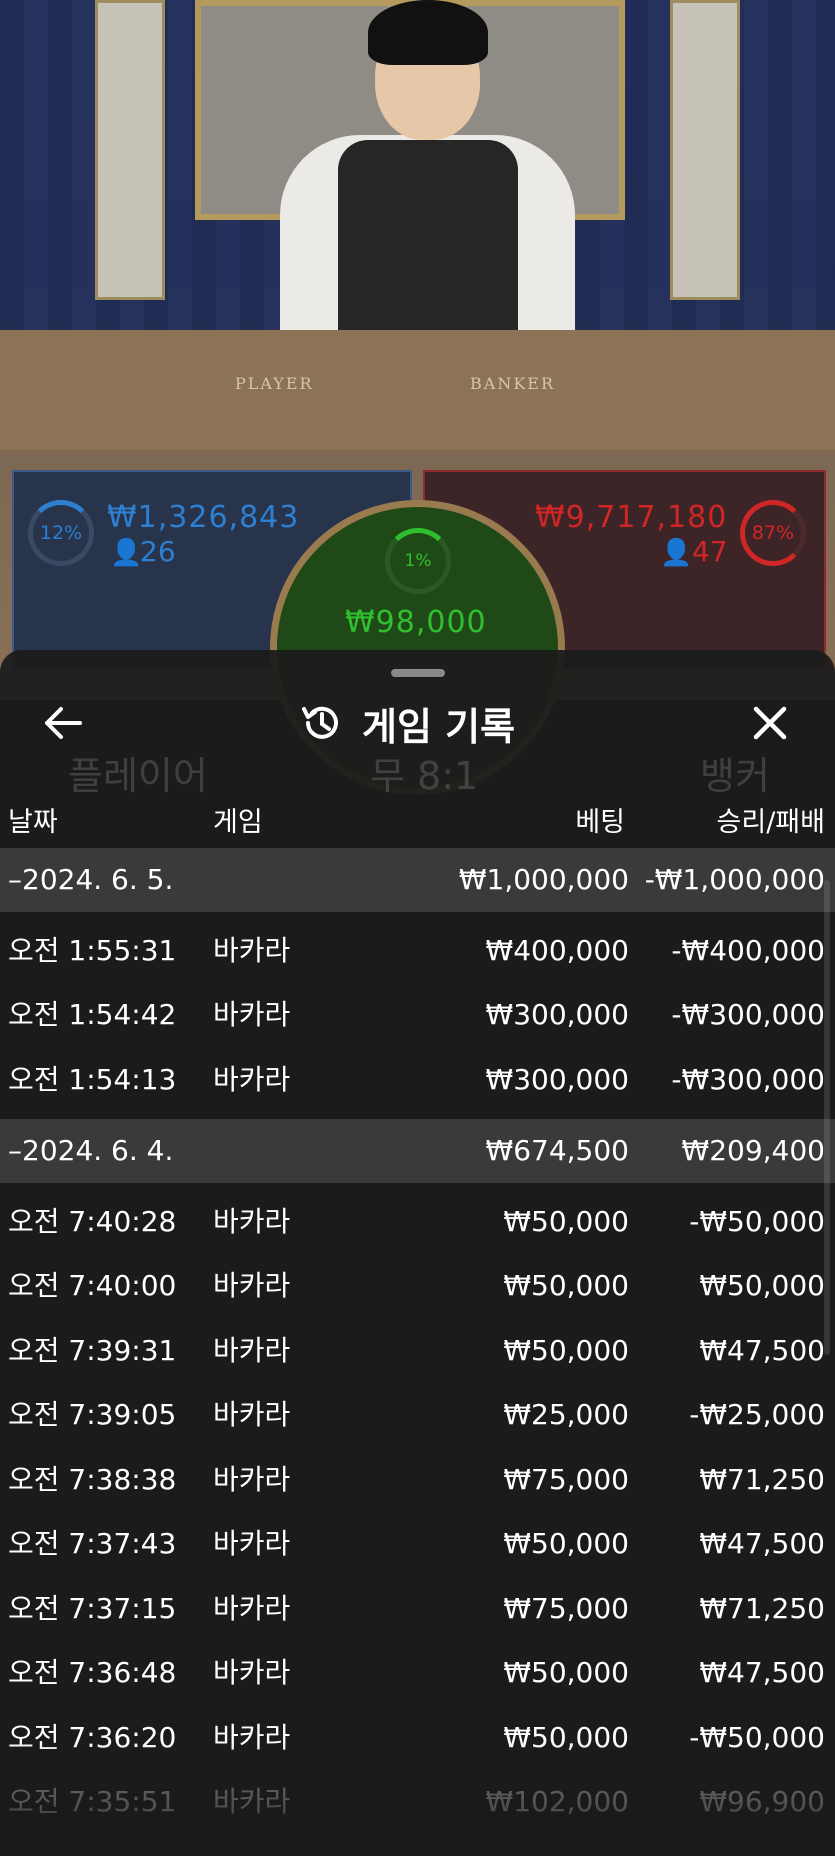  Describe the element at coordinates (158, 551) in the screenshot. I see `player-count: 26` at that location.